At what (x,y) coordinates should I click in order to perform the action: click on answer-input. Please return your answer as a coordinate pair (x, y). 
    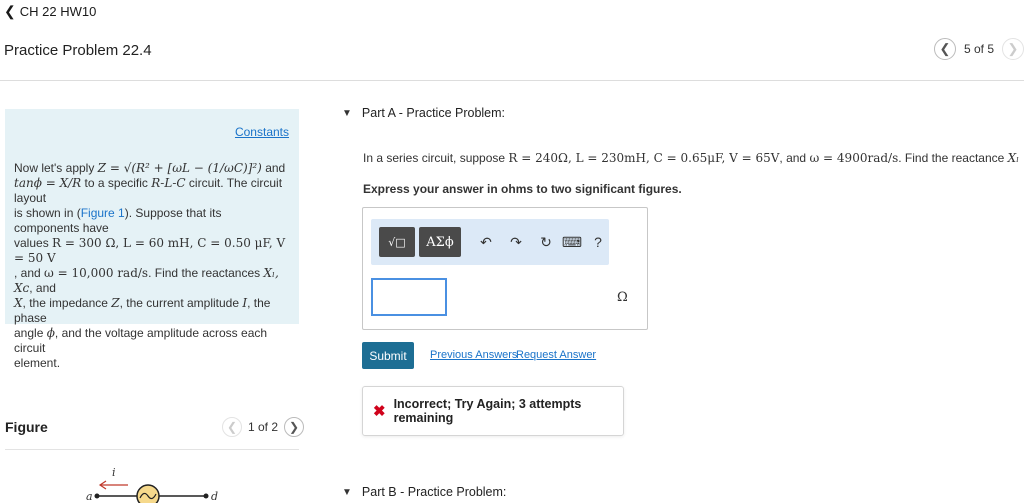
    Looking at the image, I should click on (409, 297).